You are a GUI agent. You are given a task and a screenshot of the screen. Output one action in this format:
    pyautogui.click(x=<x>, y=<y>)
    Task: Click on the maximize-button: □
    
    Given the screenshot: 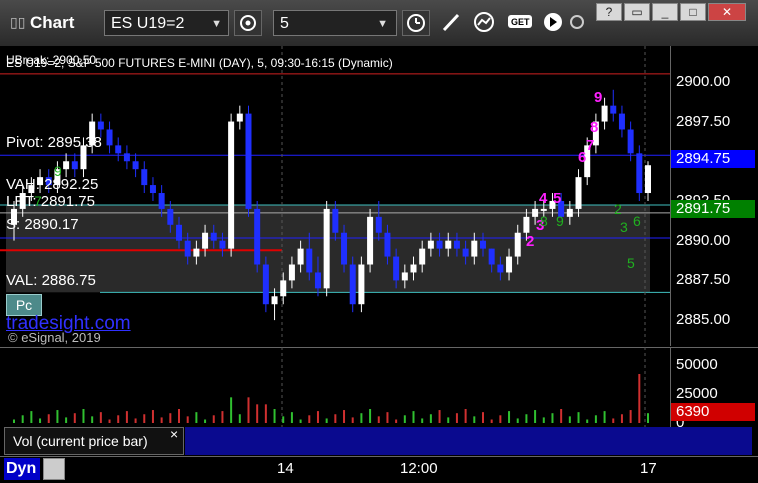 What is the action you would take?
    pyautogui.click(x=693, y=12)
    